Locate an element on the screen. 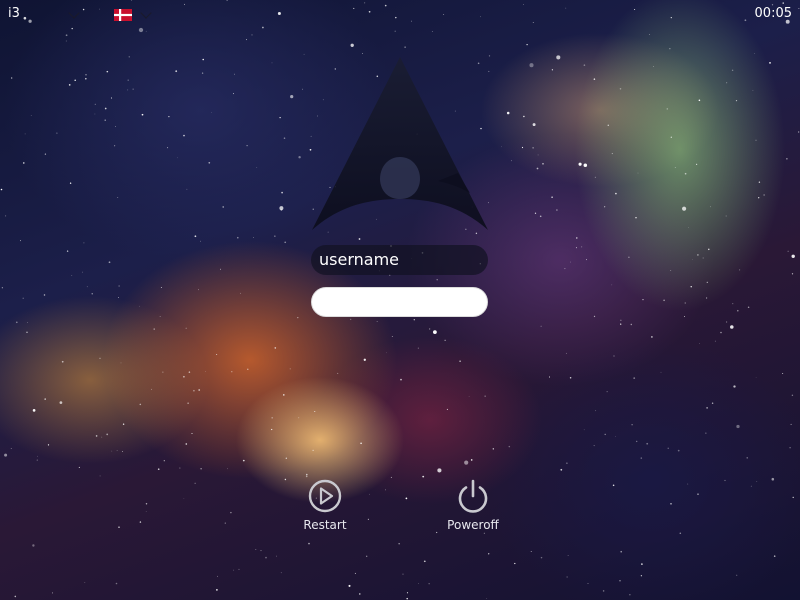 The width and height of the screenshot is (800, 600). power-icon is located at coordinates (473, 496).